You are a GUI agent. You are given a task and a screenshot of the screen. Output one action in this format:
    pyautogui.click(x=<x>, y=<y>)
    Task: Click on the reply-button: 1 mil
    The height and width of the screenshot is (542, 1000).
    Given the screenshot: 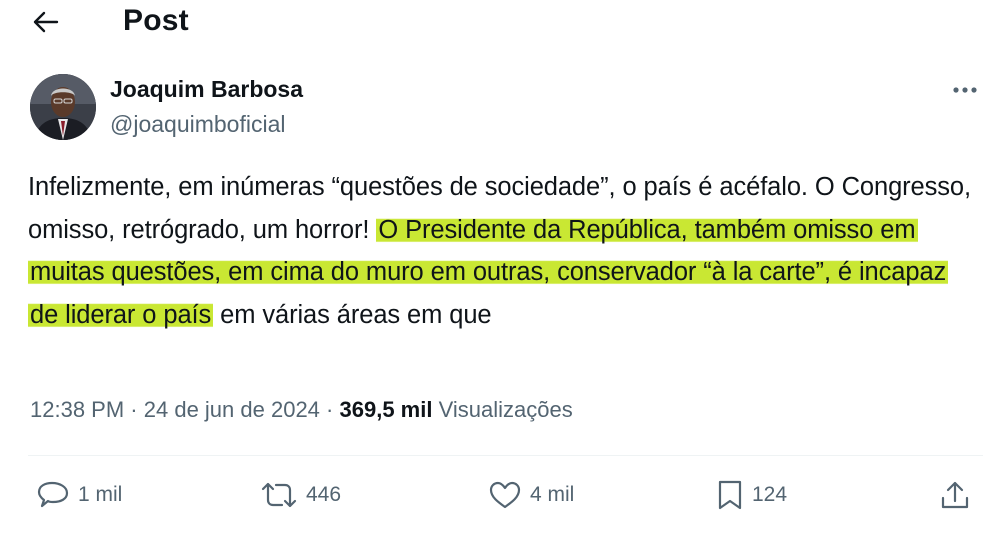 What is the action you would take?
    pyautogui.click(x=79, y=495)
    